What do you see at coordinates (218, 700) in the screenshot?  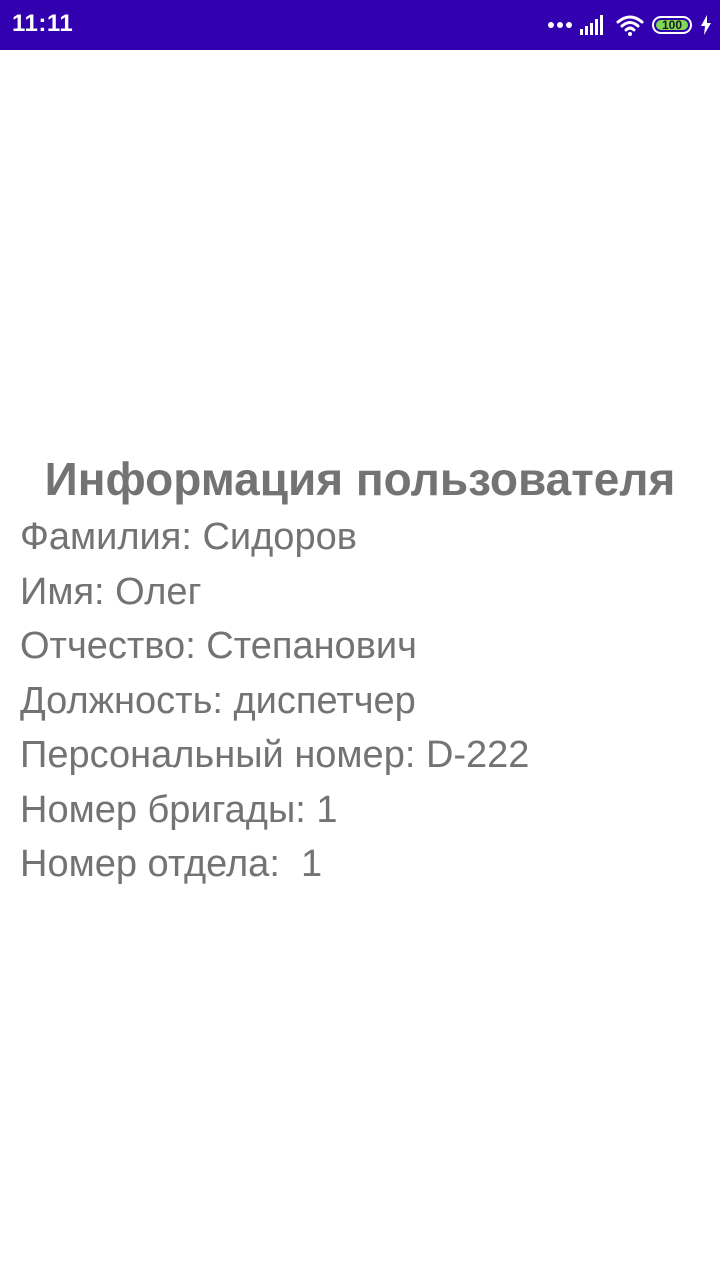 I see `position-line: Должность: диспетчер` at bounding box center [218, 700].